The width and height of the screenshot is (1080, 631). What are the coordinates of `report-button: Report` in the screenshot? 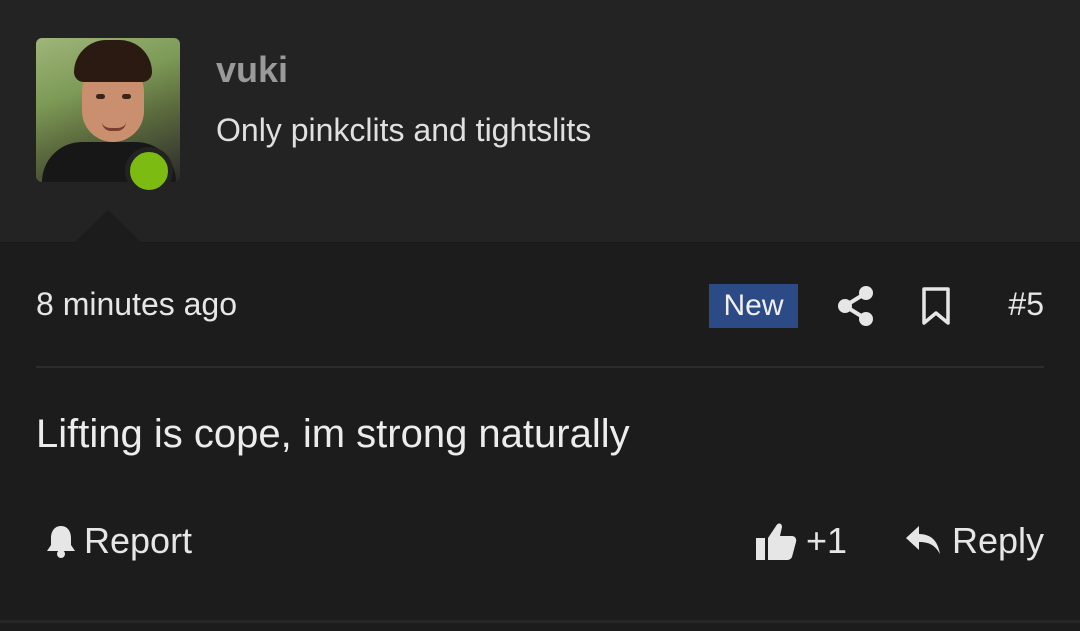 It's located at (114, 541).